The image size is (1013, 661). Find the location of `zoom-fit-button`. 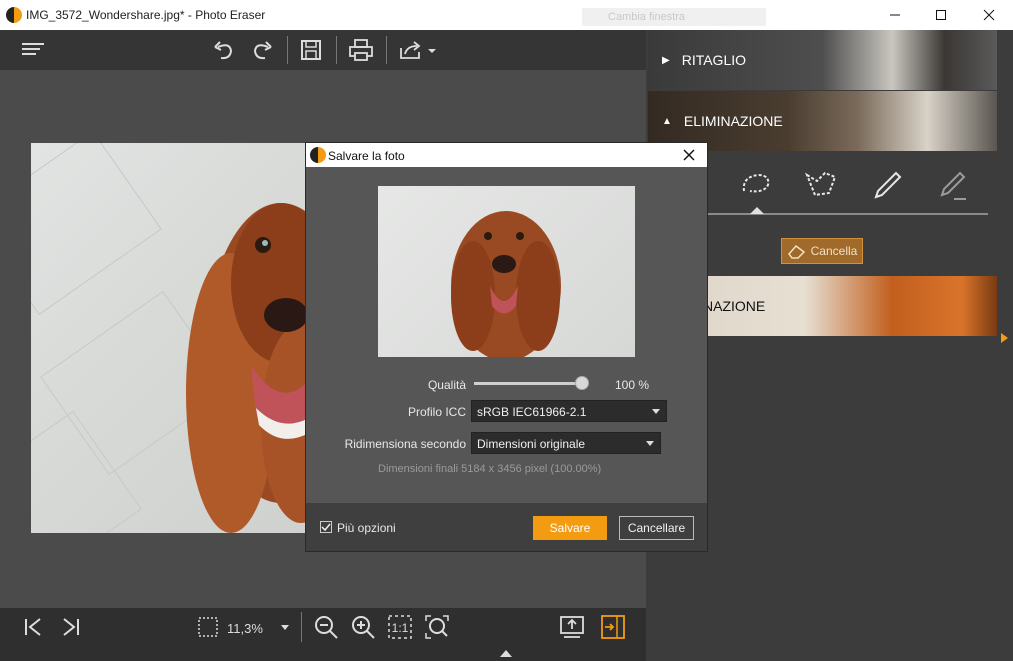

zoom-fit-button is located at coordinates (437, 627).